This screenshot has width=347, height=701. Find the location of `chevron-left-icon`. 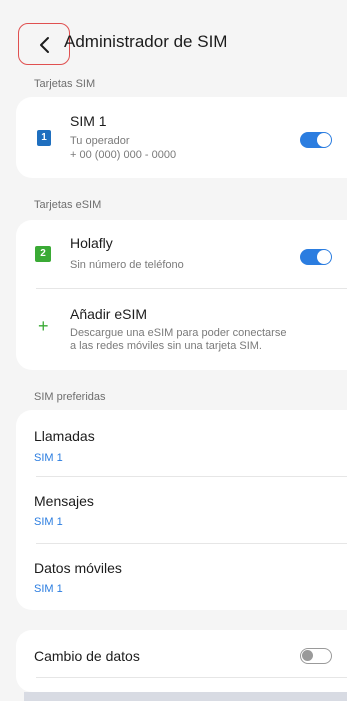

chevron-left-icon is located at coordinates (44, 45).